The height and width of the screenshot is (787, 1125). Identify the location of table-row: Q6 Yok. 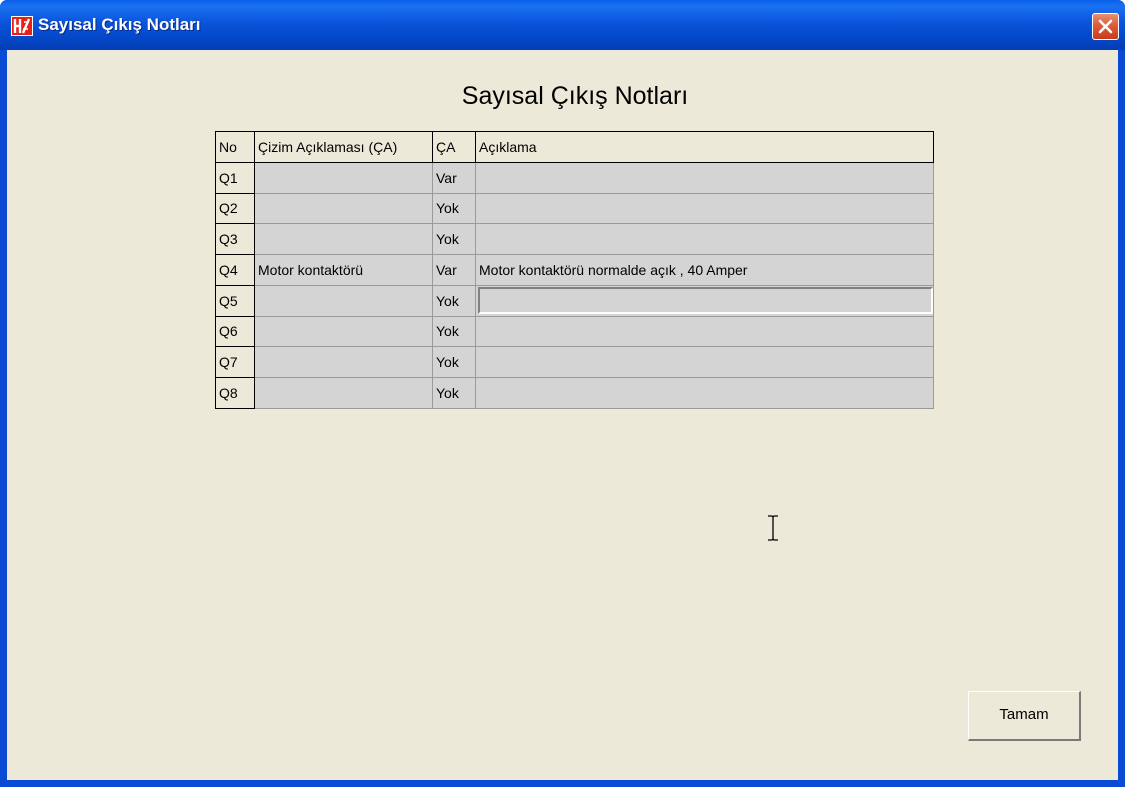
(574, 331).